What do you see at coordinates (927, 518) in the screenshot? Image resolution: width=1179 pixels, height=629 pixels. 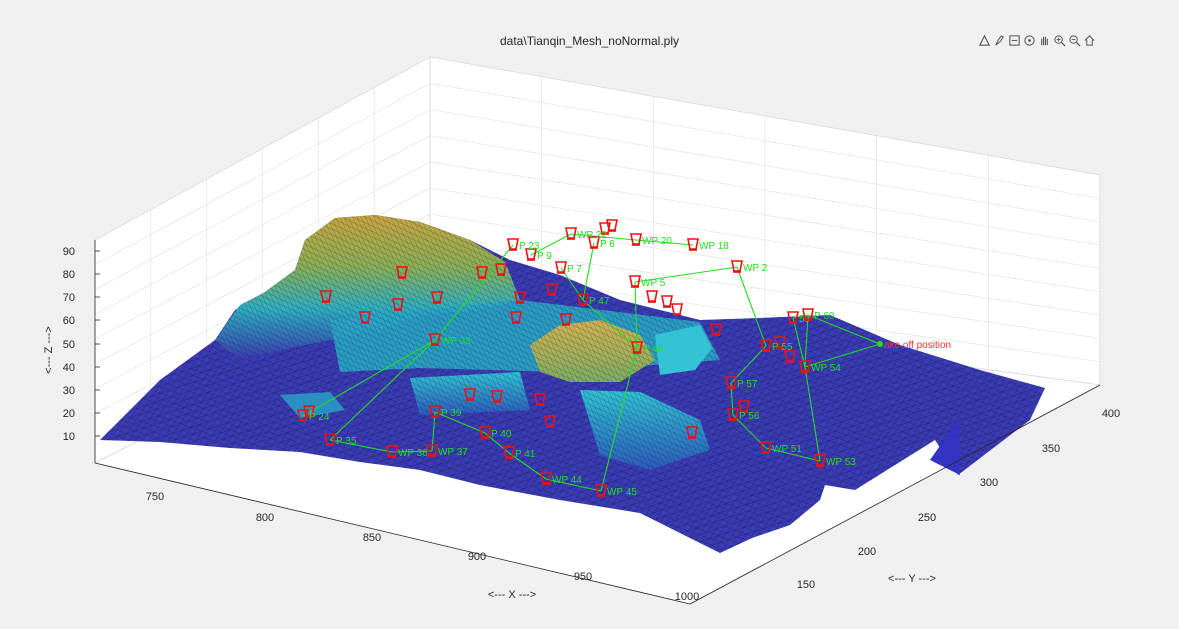 I see `y-tick-label: 250` at bounding box center [927, 518].